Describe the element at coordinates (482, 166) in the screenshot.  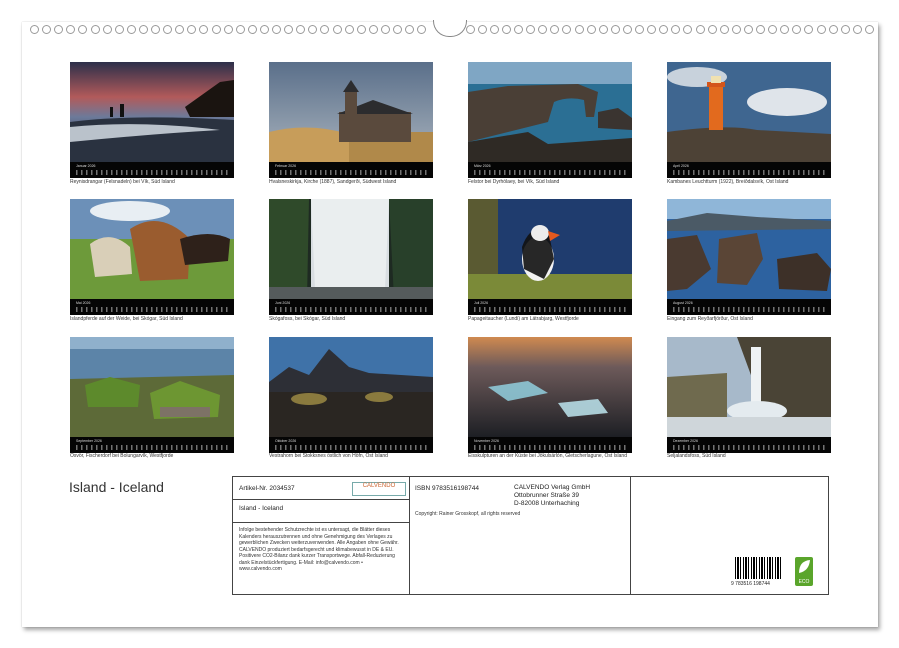
I see `month-label: März 2026` at that location.